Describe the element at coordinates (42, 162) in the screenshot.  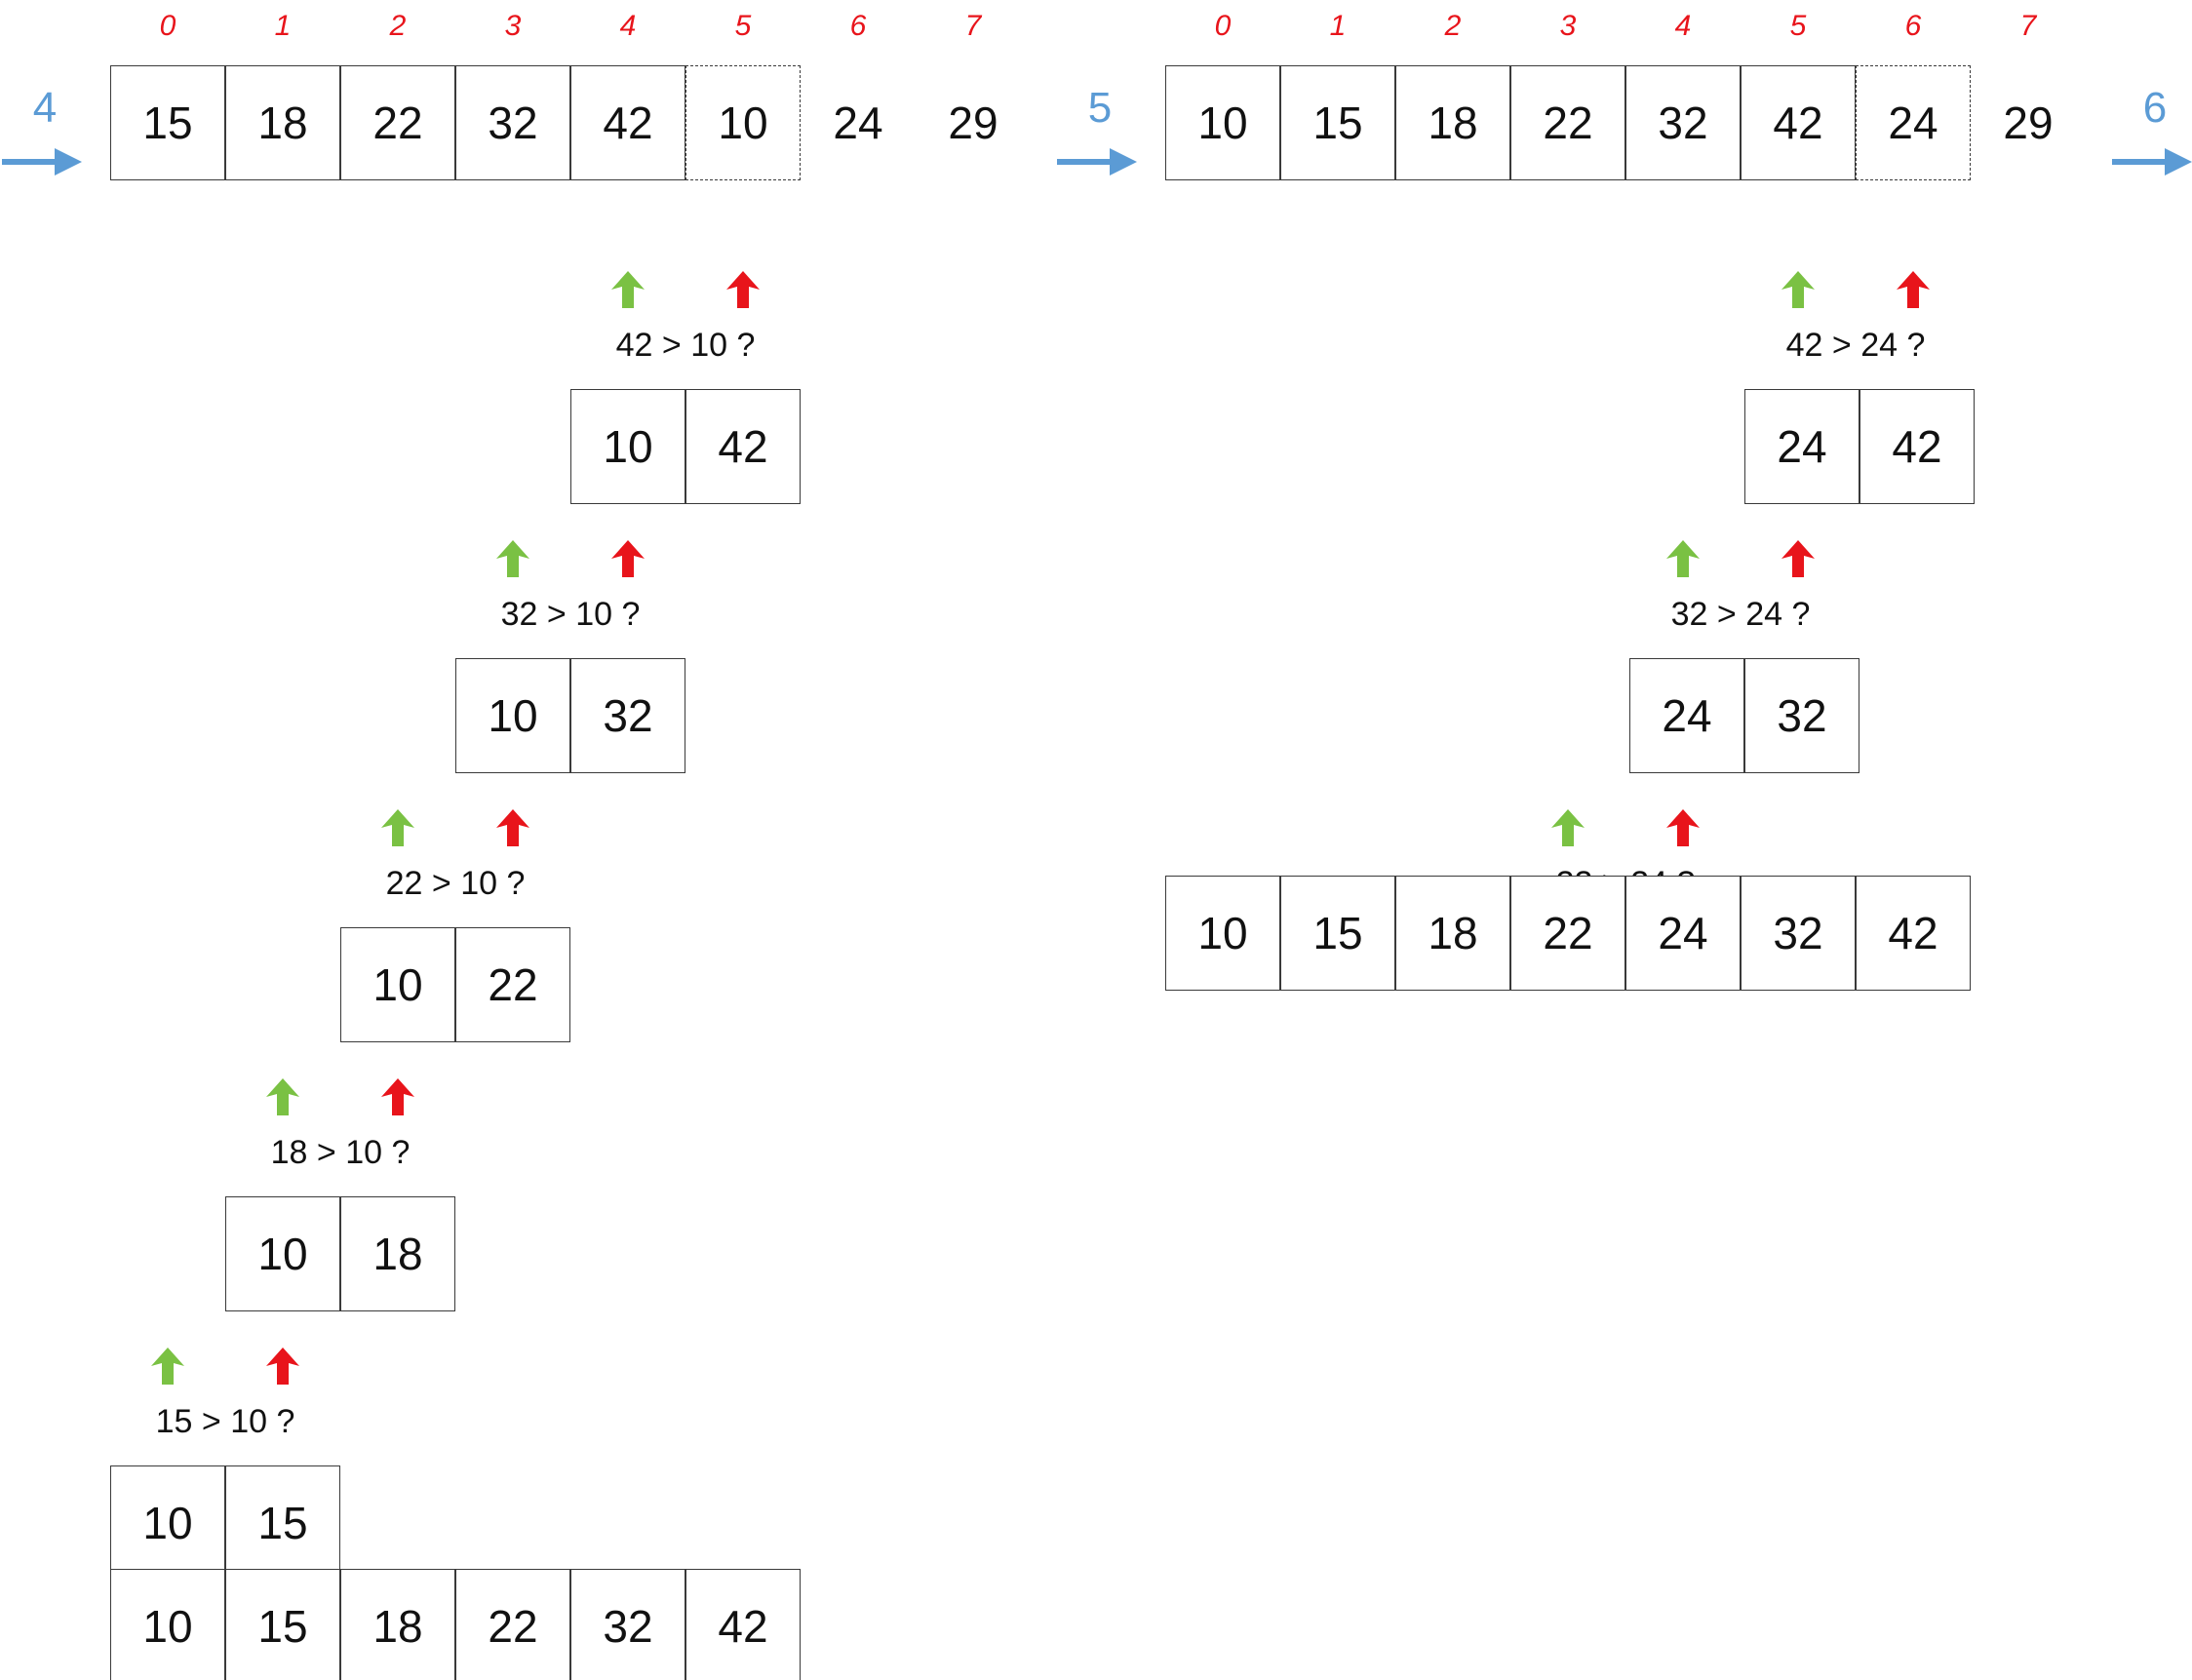
I see `step-arrow-4-icon` at that location.